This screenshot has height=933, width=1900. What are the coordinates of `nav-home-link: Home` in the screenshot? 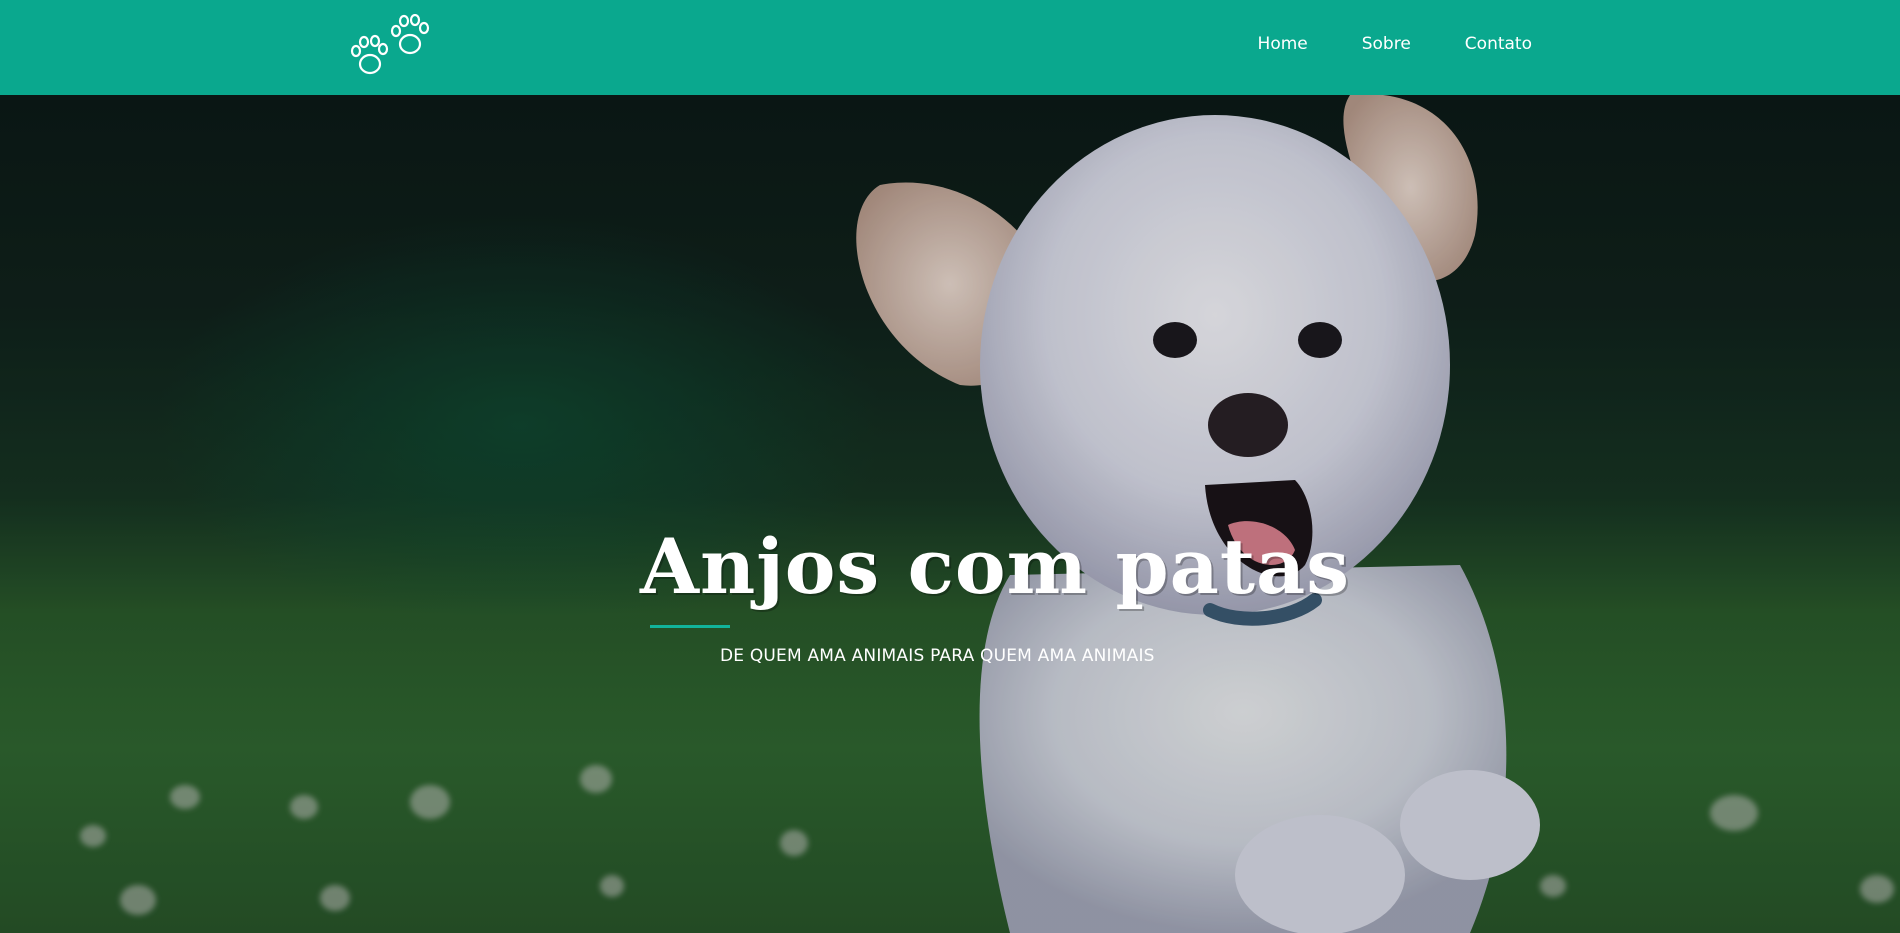 It's located at (1283, 44).